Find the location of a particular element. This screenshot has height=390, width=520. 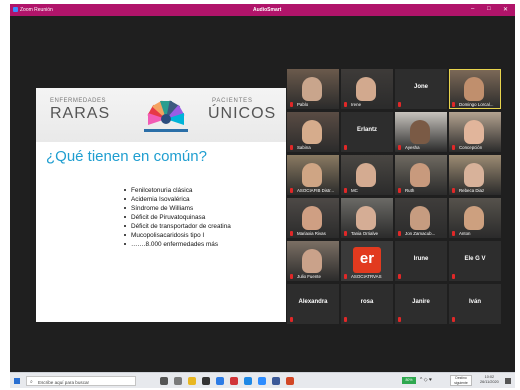

store-icon is located at coordinates (206, 381).